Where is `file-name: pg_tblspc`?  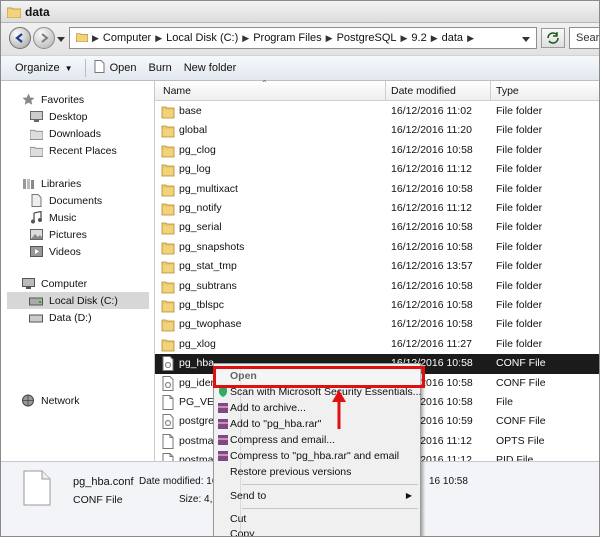
file-name: pg_tblspc is located at coordinates (201, 305).